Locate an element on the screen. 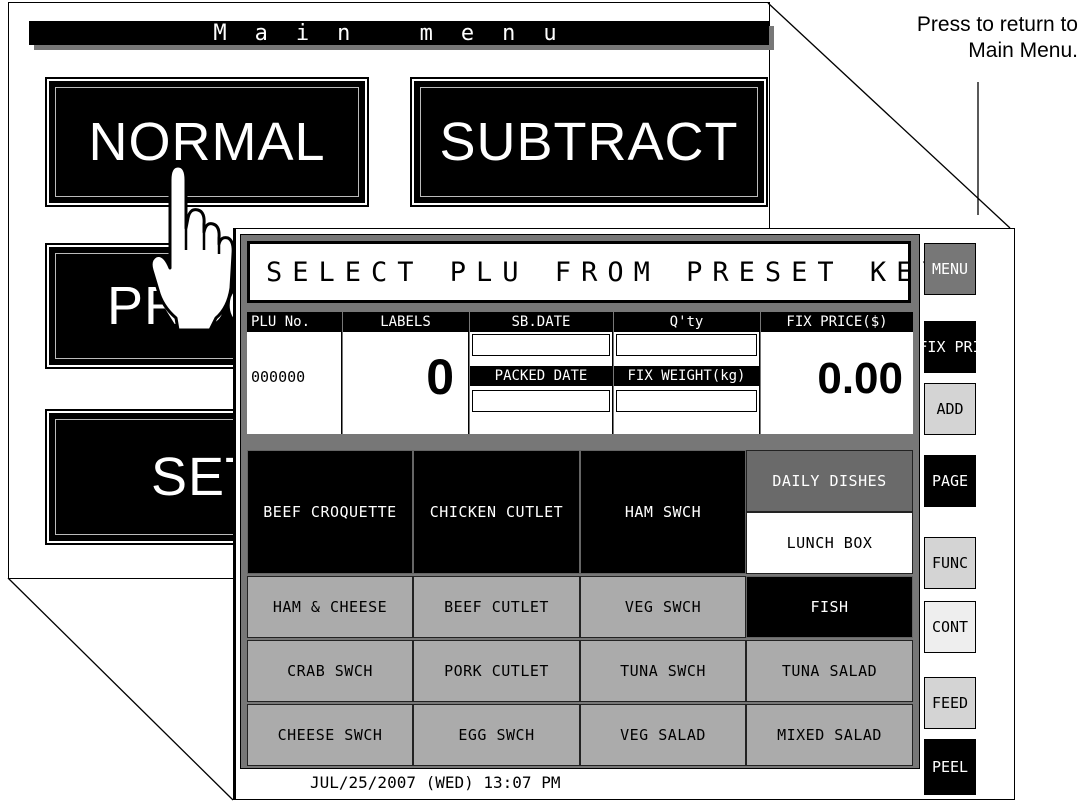  func-button: FUNC is located at coordinates (950, 563).